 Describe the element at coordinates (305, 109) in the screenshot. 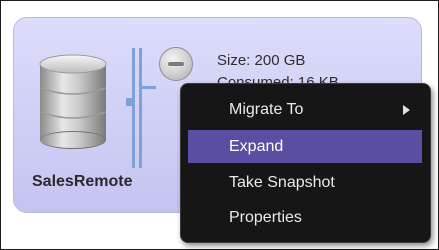

I see `menu-item-migrate-to: Migrate To` at that location.